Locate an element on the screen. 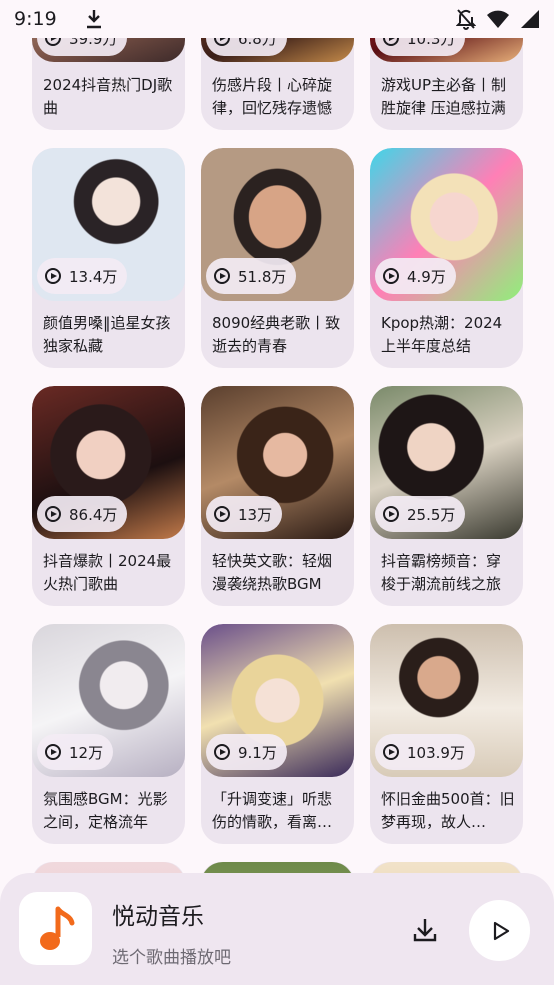 This screenshot has width=554, height=985. play-count: 12万 is located at coordinates (86, 752).